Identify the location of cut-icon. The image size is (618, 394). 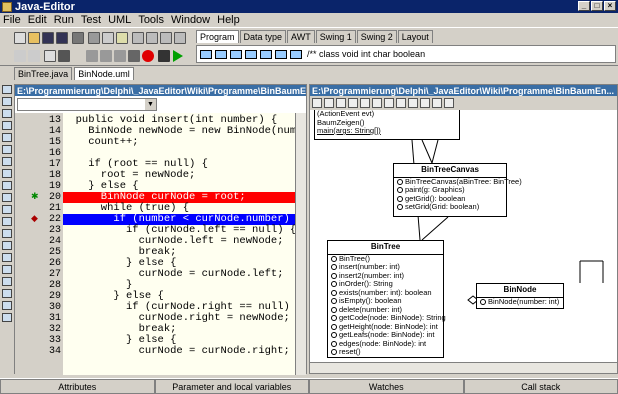
(94, 38).